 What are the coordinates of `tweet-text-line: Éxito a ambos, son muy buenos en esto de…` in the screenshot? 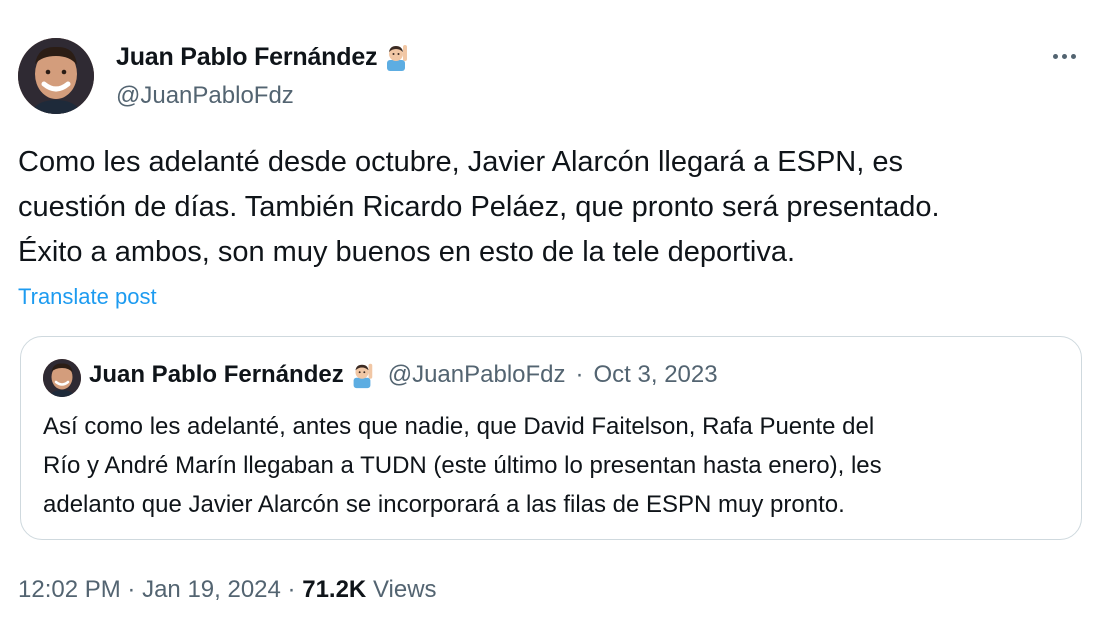 It's located at (407, 252).